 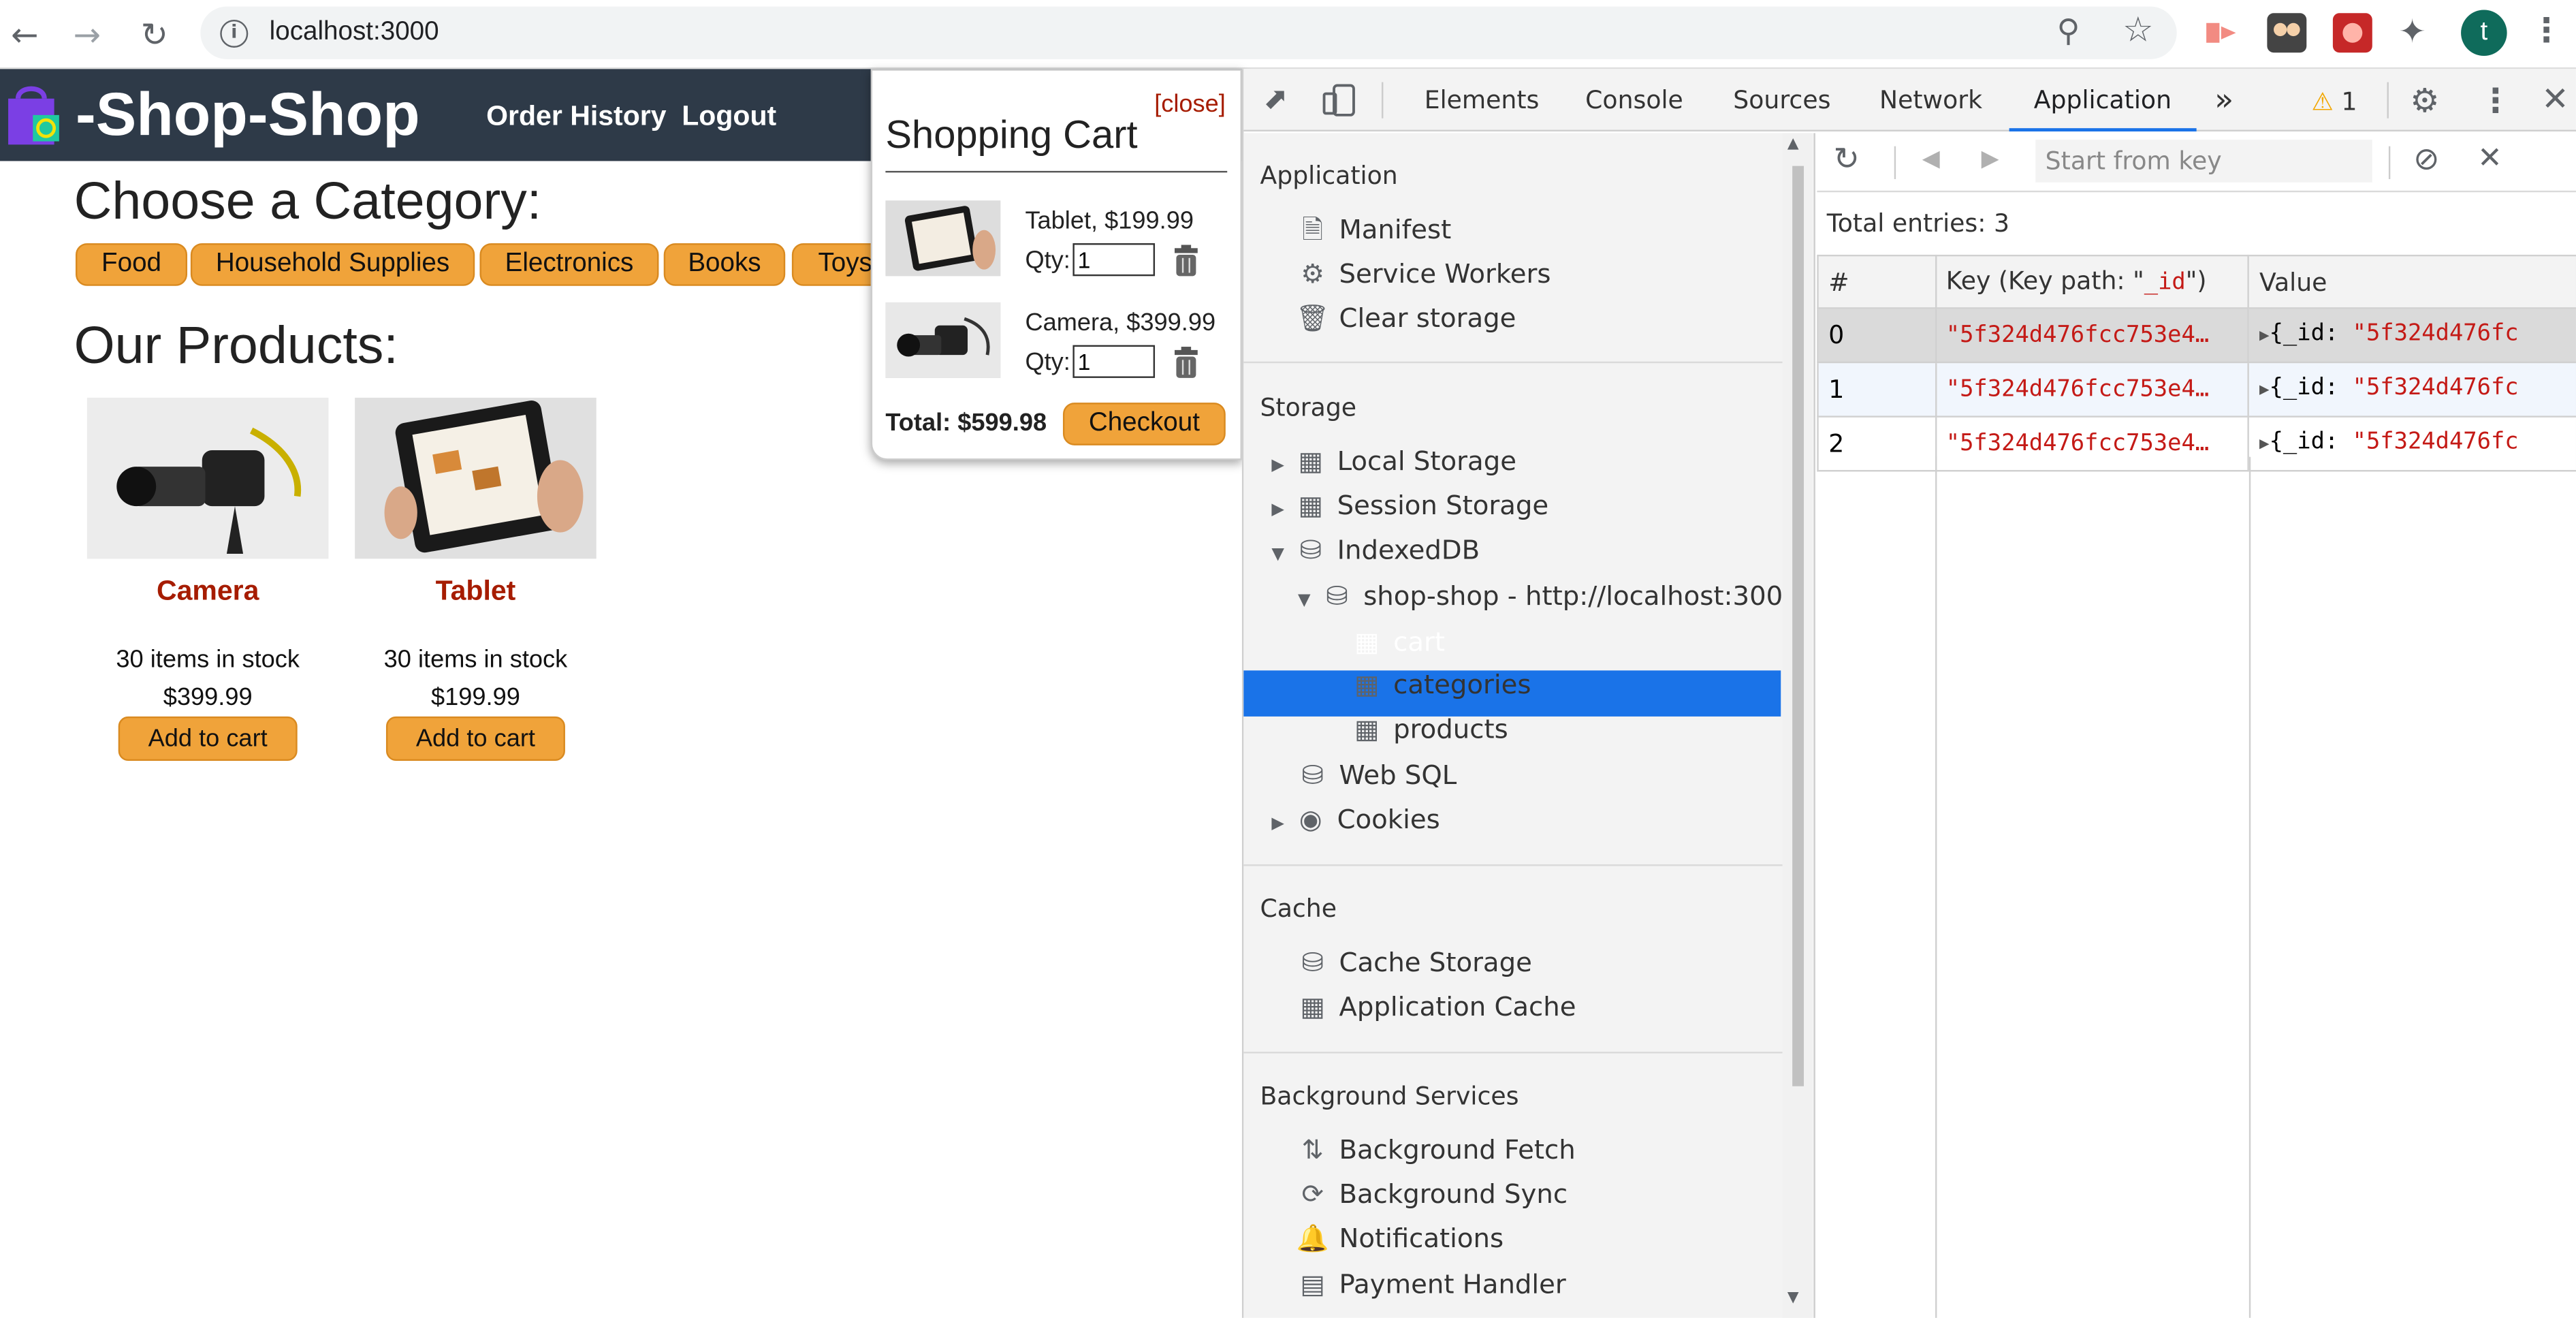 I want to click on chrome-menu-icon: ⋮, so click(x=2546, y=30).